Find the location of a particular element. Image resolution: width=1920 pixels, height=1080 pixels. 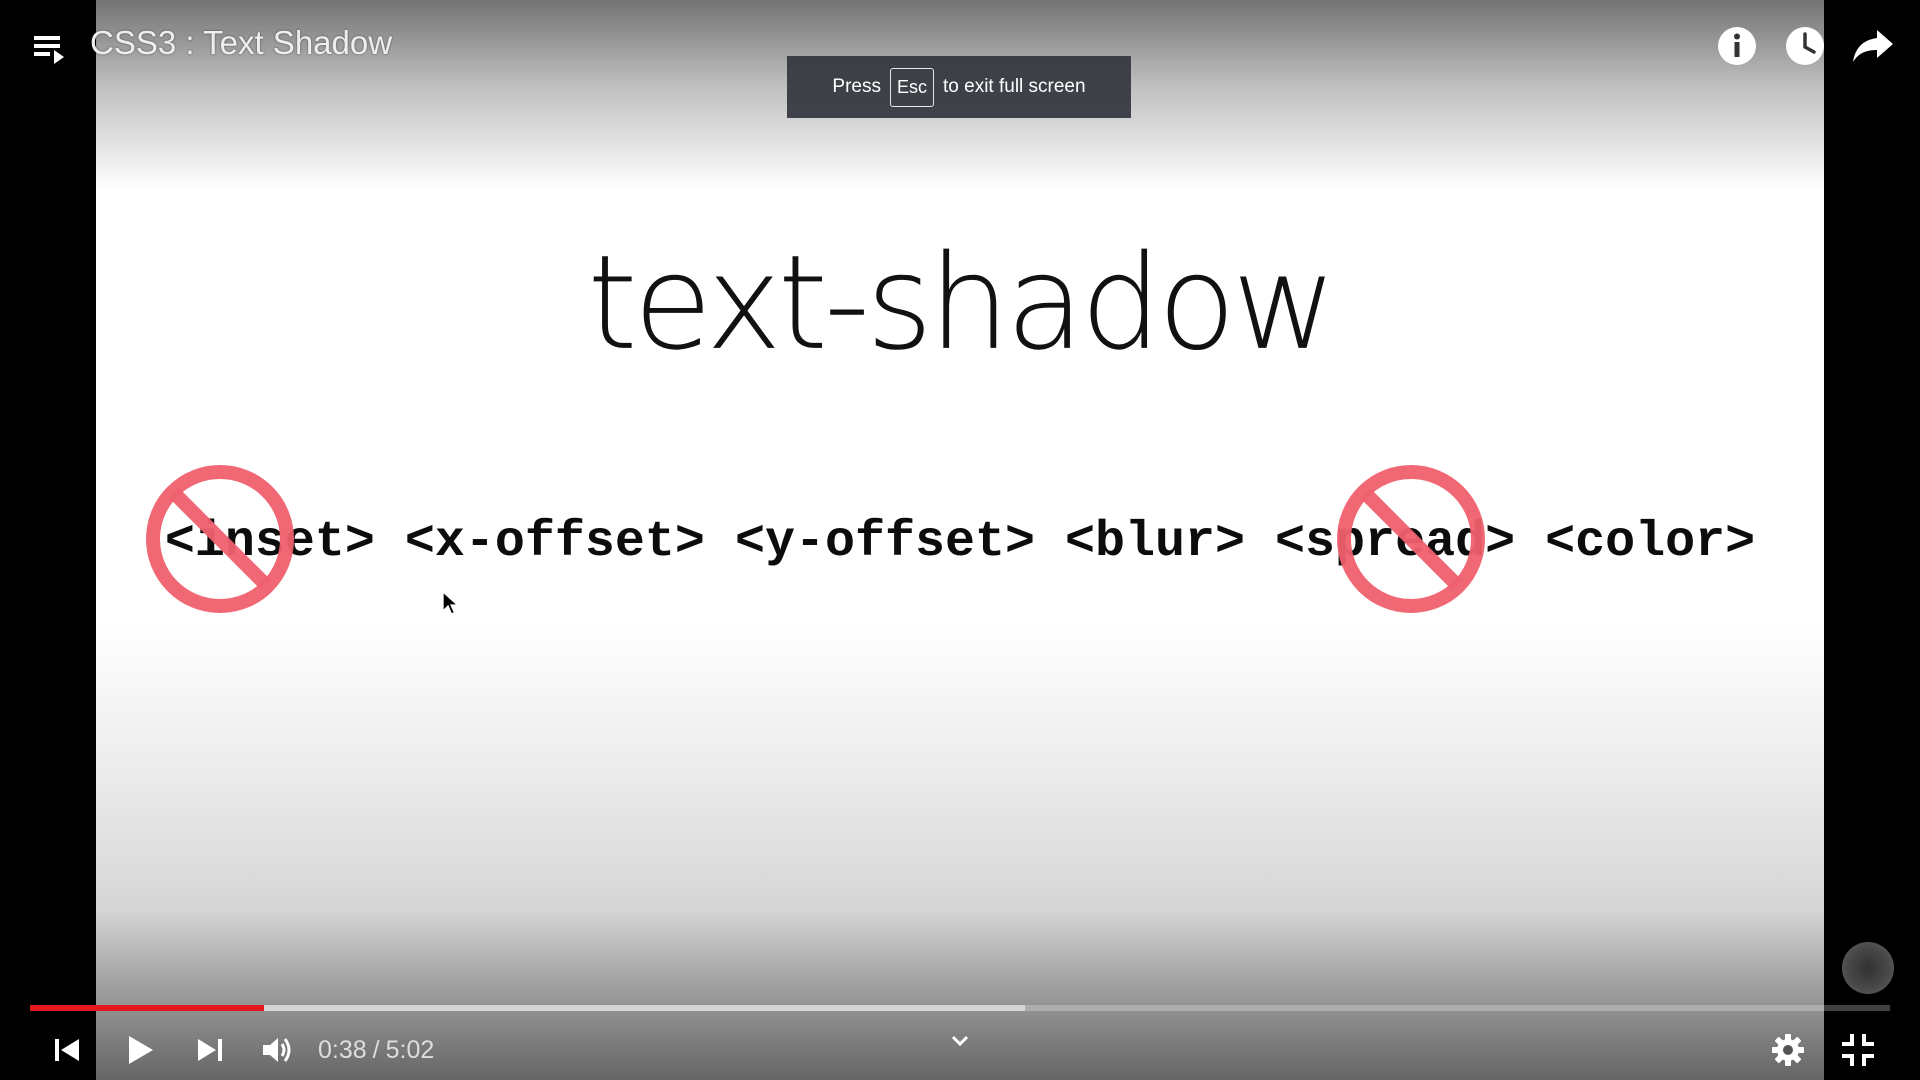

chevron-down-icon is located at coordinates (960, 1041).